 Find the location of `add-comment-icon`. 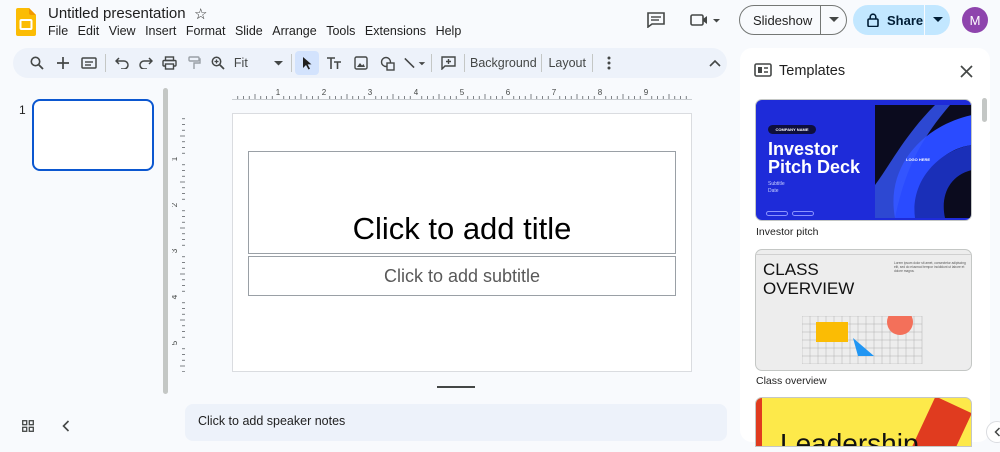

add-comment-icon is located at coordinates (448, 63).